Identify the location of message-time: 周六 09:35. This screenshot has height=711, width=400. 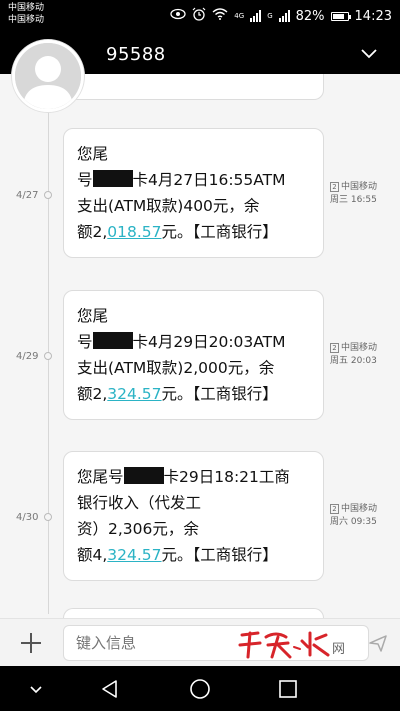
(353, 522).